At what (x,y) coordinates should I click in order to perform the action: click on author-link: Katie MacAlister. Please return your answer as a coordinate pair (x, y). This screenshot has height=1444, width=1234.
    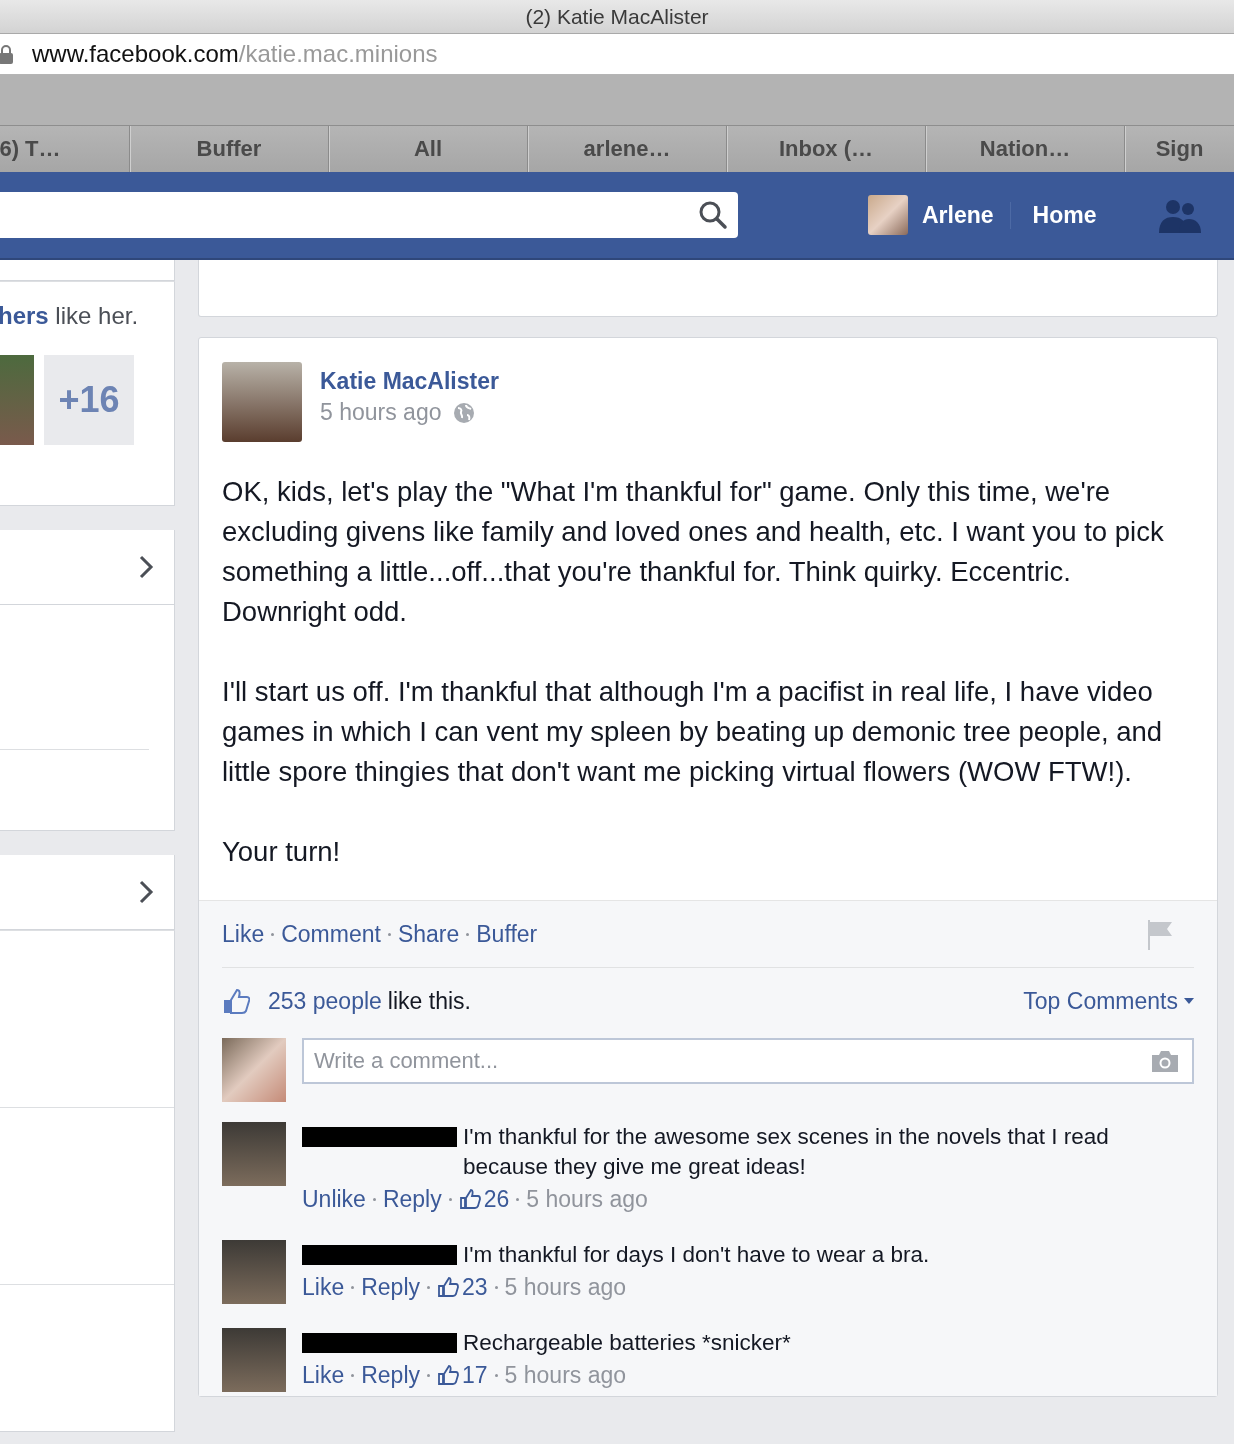
    Looking at the image, I should click on (409, 381).